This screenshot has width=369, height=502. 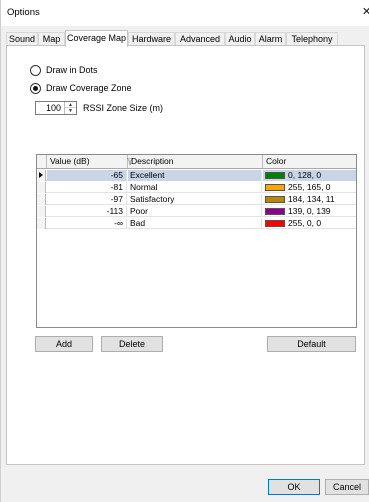 I want to click on table-row: -65 Excellent 0, 128, 0, so click(x=196, y=175).